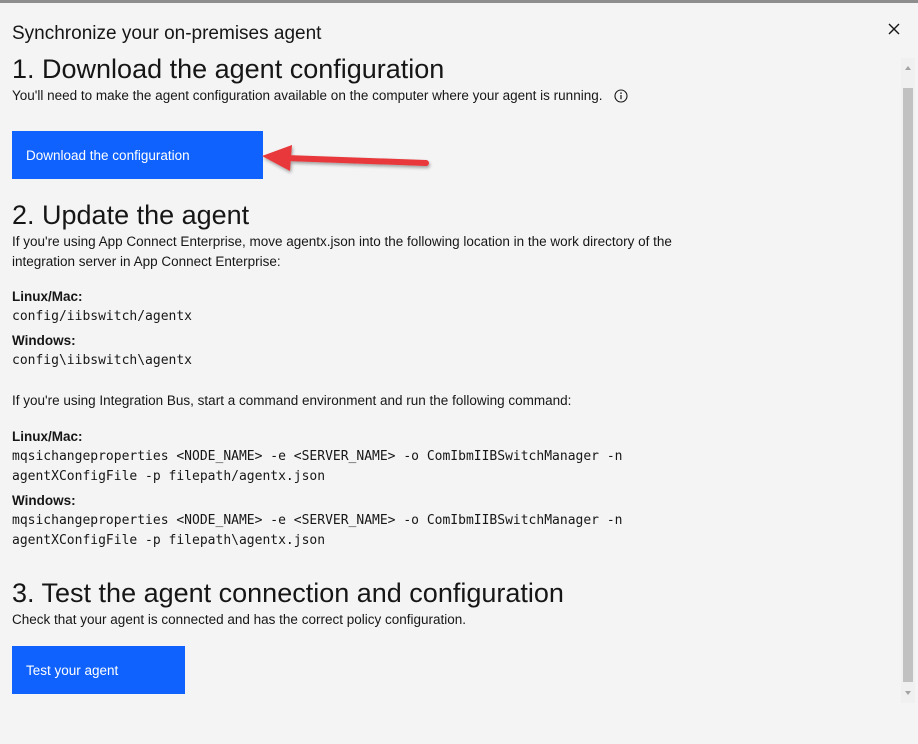 The height and width of the screenshot is (744, 918). I want to click on iib-linux-label: Linux/Mac:, so click(47, 436).